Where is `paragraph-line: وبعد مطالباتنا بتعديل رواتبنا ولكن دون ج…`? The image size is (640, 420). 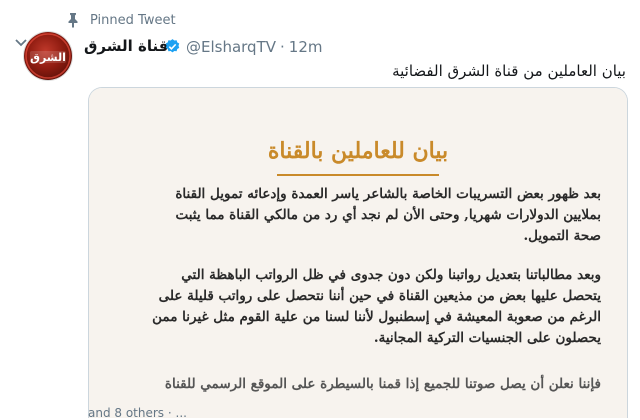 paragraph-line: وبعد مطالباتنا بتعديل رواتبنا ولكن دون ج… is located at coordinates (391, 275).